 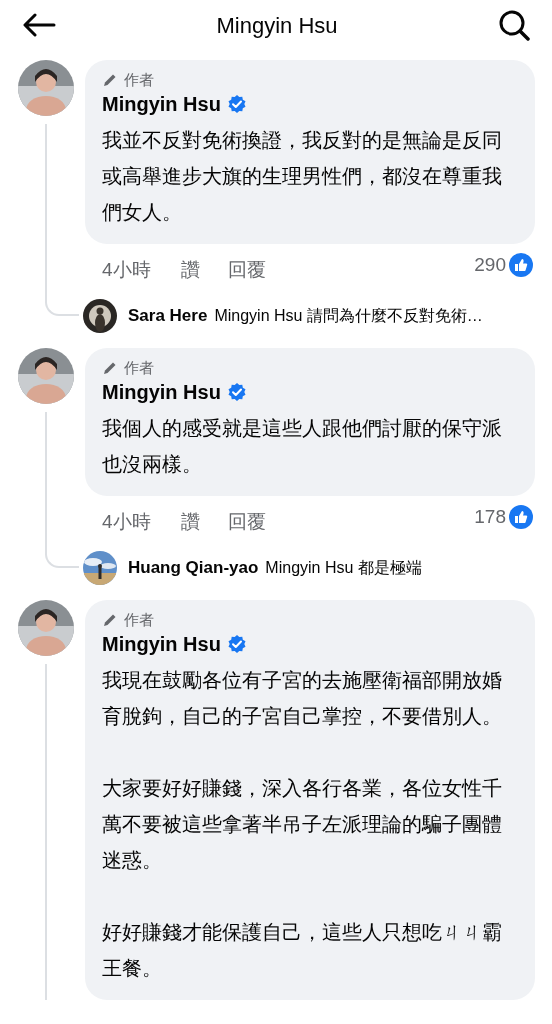 What do you see at coordinates (302, 824) in the screenshot?
I see `comment-text: 大家要好好賺錢，深入各行各業，各位女性千萬不要被這些拿著半吊子左派理論的騙子團體迷惑。` at bounding box center [302, 824].